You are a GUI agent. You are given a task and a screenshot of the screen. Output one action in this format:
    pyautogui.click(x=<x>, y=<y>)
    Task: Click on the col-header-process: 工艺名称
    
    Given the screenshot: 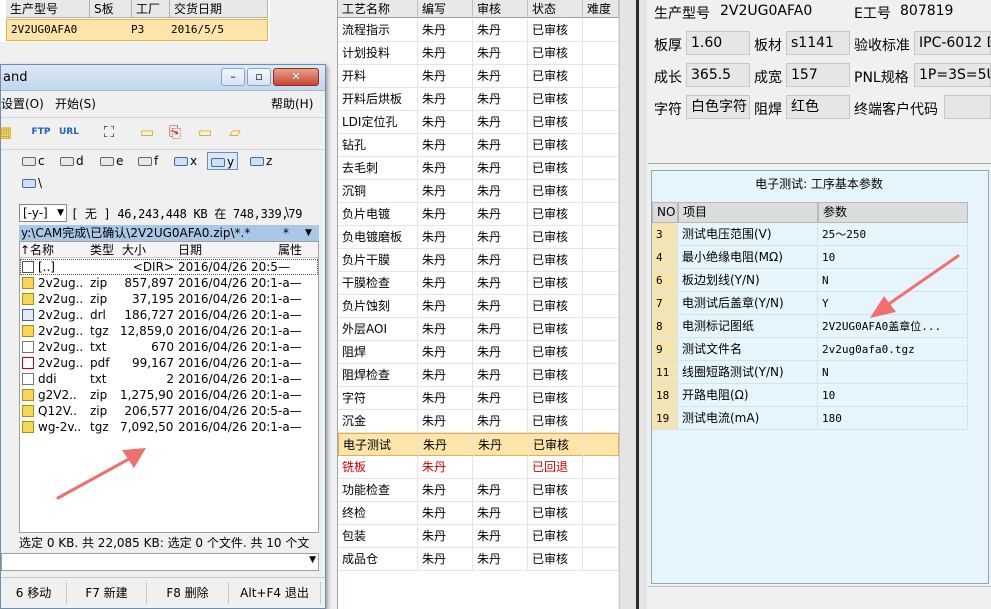 What is the action you would take?
    pyautogui.click(x=378, y=9)
    